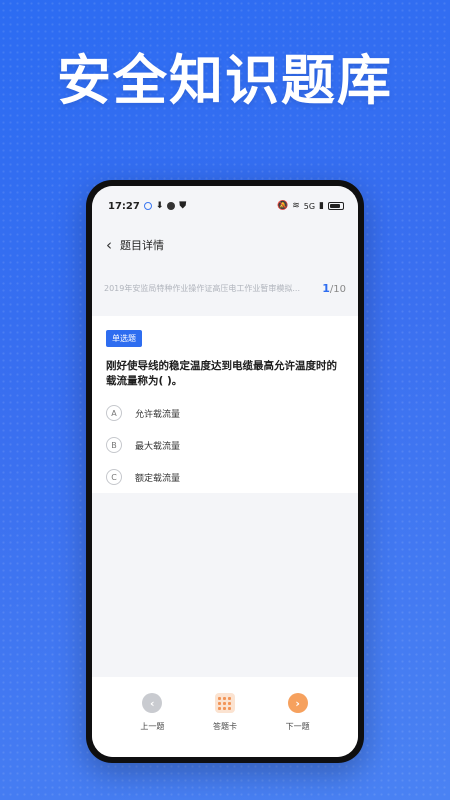  What do you see at coordinates (225, 80) in the screenshot?
I see `promo-title: 安全知识题库` at bounding box center [225, 80].